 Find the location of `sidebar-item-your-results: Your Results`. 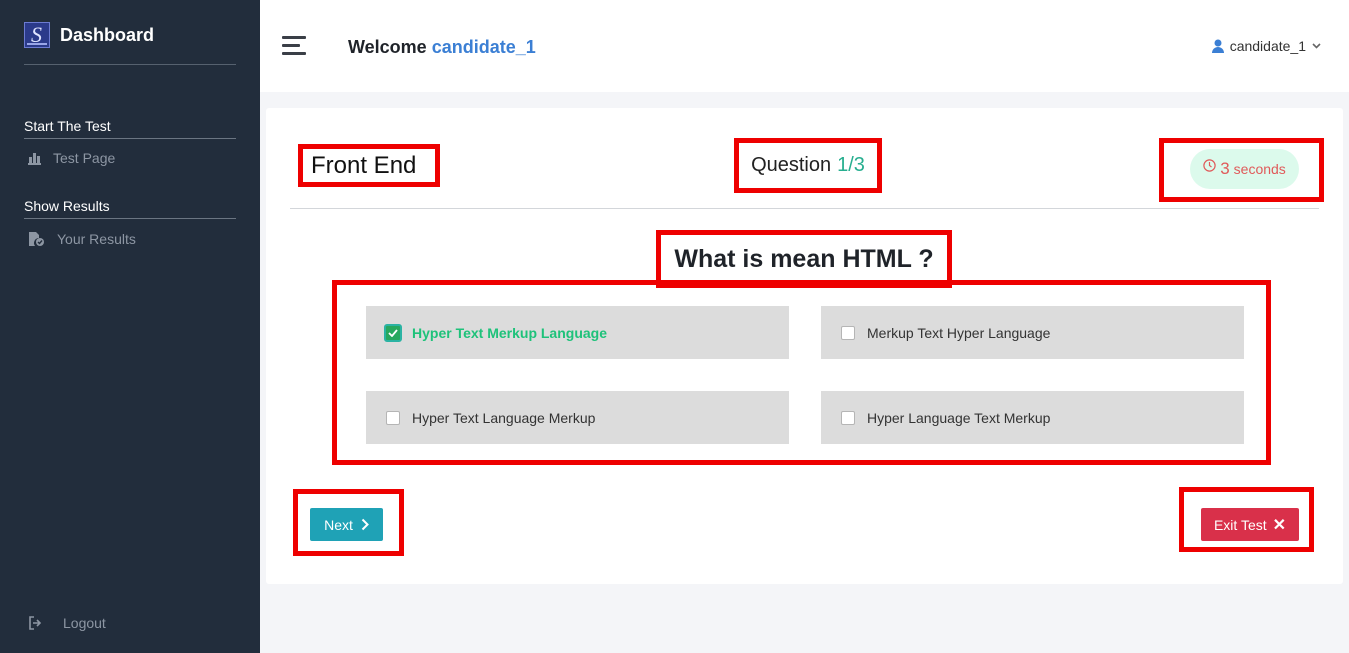

sidebar-item-your-results: Your Results is located at coordinates (82, 239).